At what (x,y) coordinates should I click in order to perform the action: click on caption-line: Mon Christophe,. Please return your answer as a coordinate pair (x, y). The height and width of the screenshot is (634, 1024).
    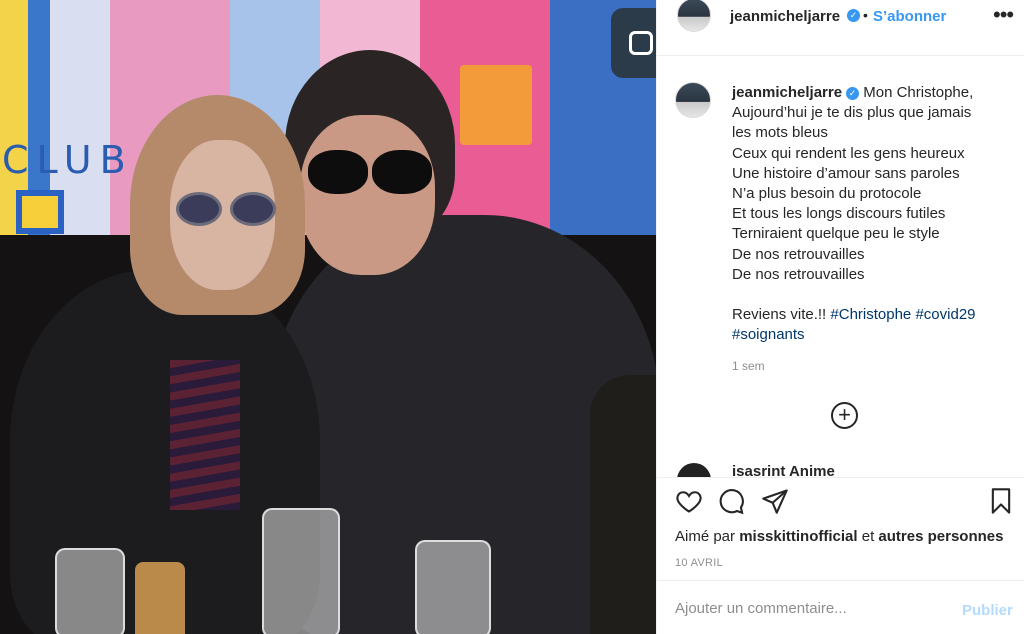
    Looking at the image, I should click on (918, 92).